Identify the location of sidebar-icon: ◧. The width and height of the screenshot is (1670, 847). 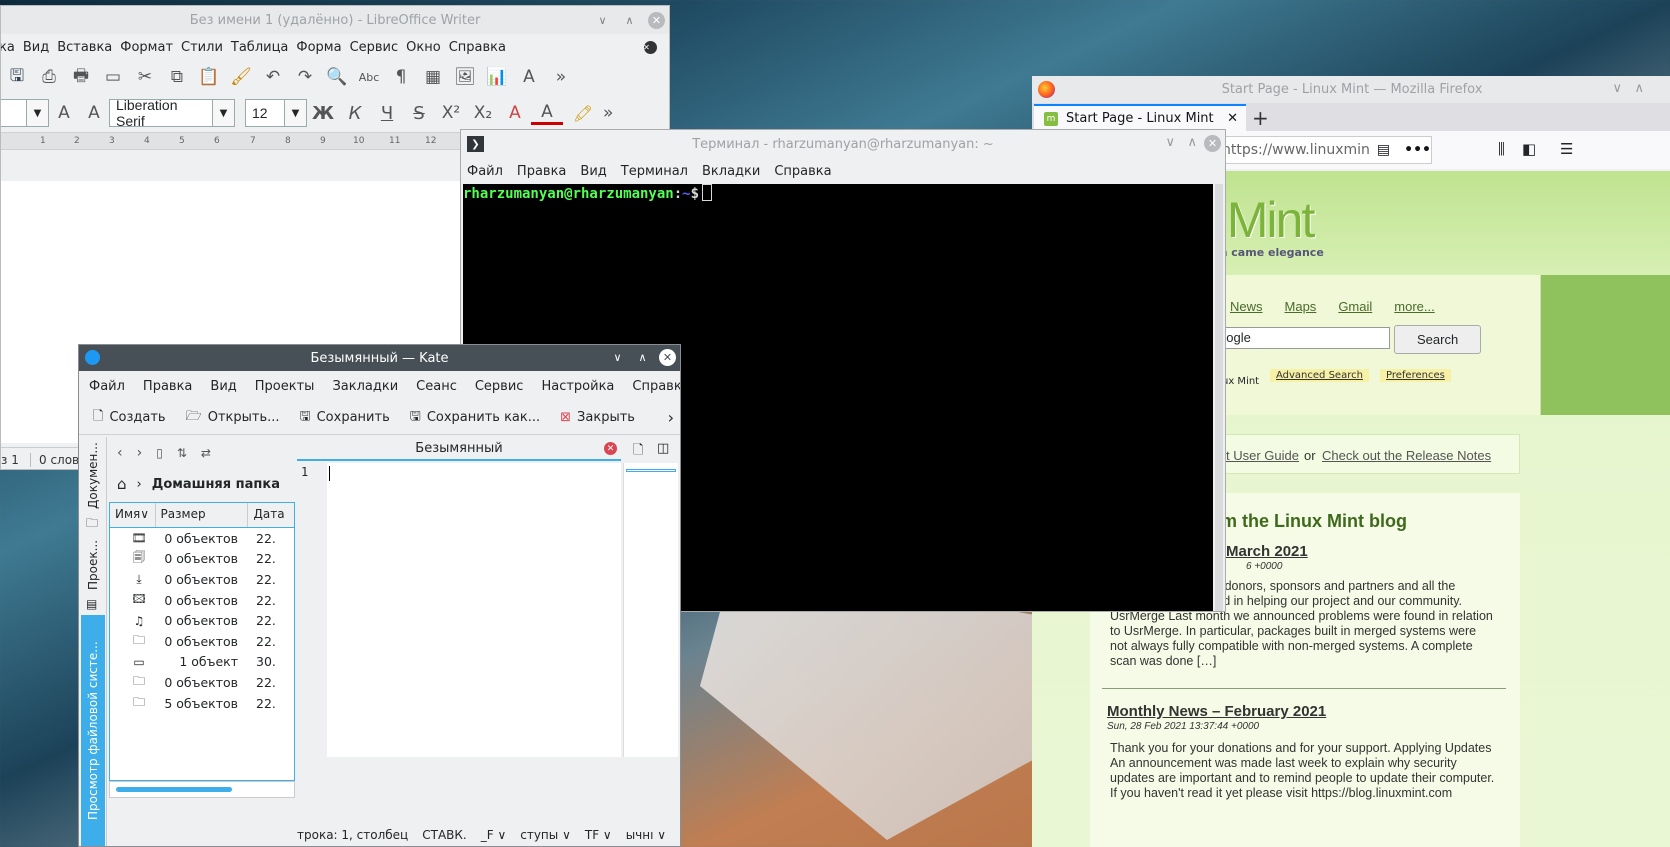
(1529, 149).